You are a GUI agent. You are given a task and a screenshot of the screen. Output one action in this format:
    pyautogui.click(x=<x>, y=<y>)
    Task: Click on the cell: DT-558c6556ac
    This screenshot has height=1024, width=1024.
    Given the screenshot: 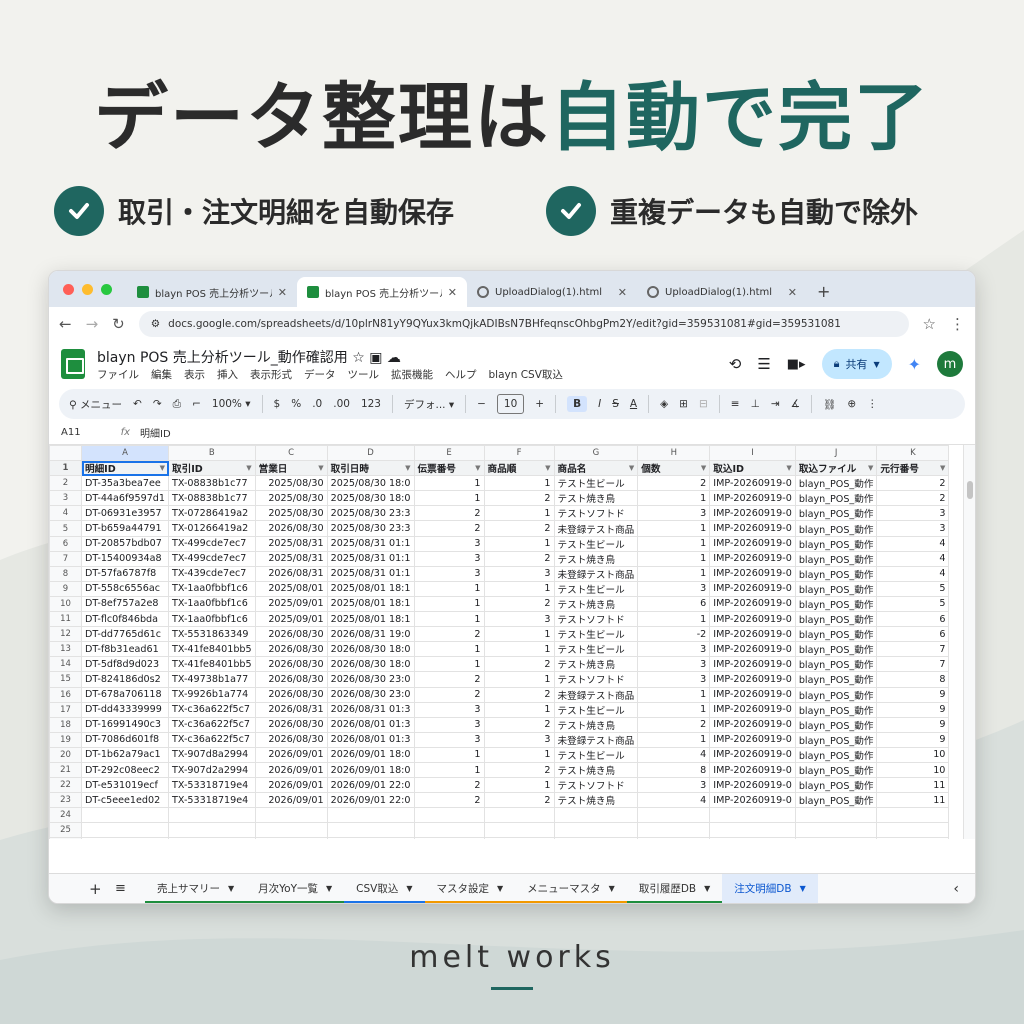 What is the action you would take?
    pyautogui.click(x=125, y=588)
    